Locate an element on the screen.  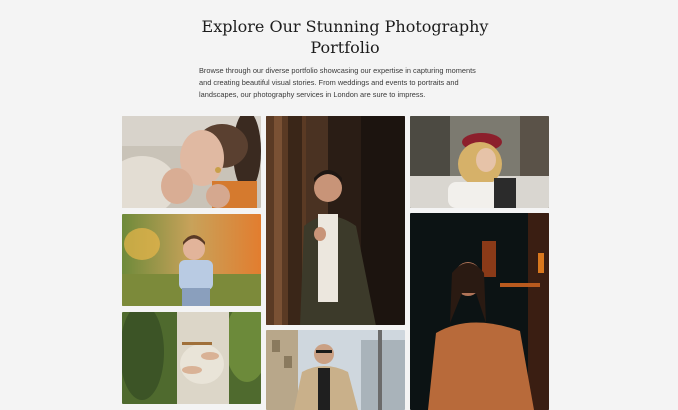
woman-red-beret-photo is located at coordinates (479, 162).